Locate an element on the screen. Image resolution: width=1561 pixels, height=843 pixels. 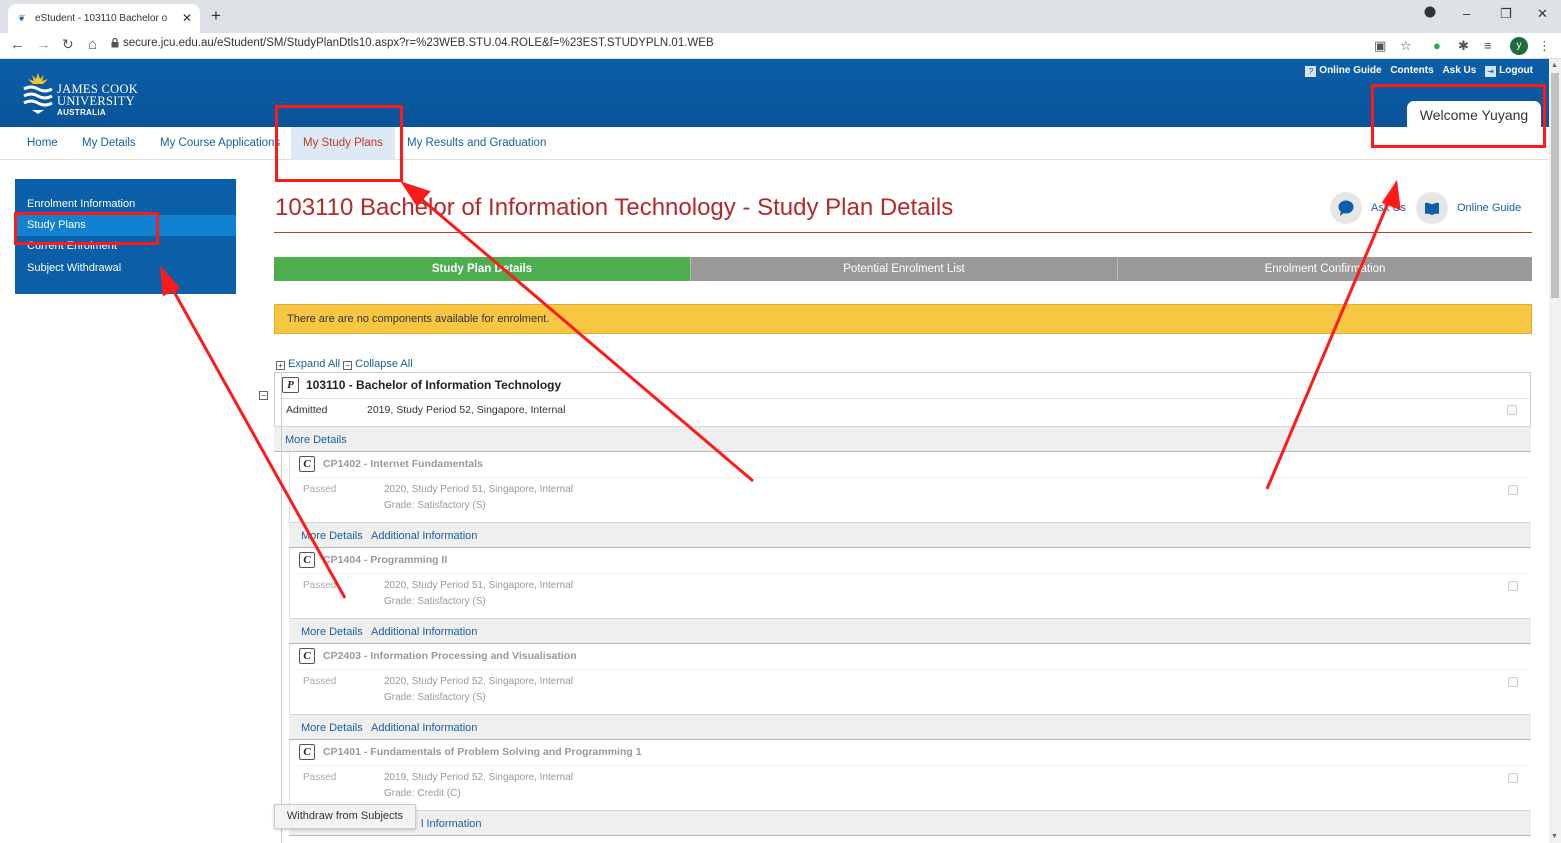
expand-all-icon: + is located at coordinates (280, 365).